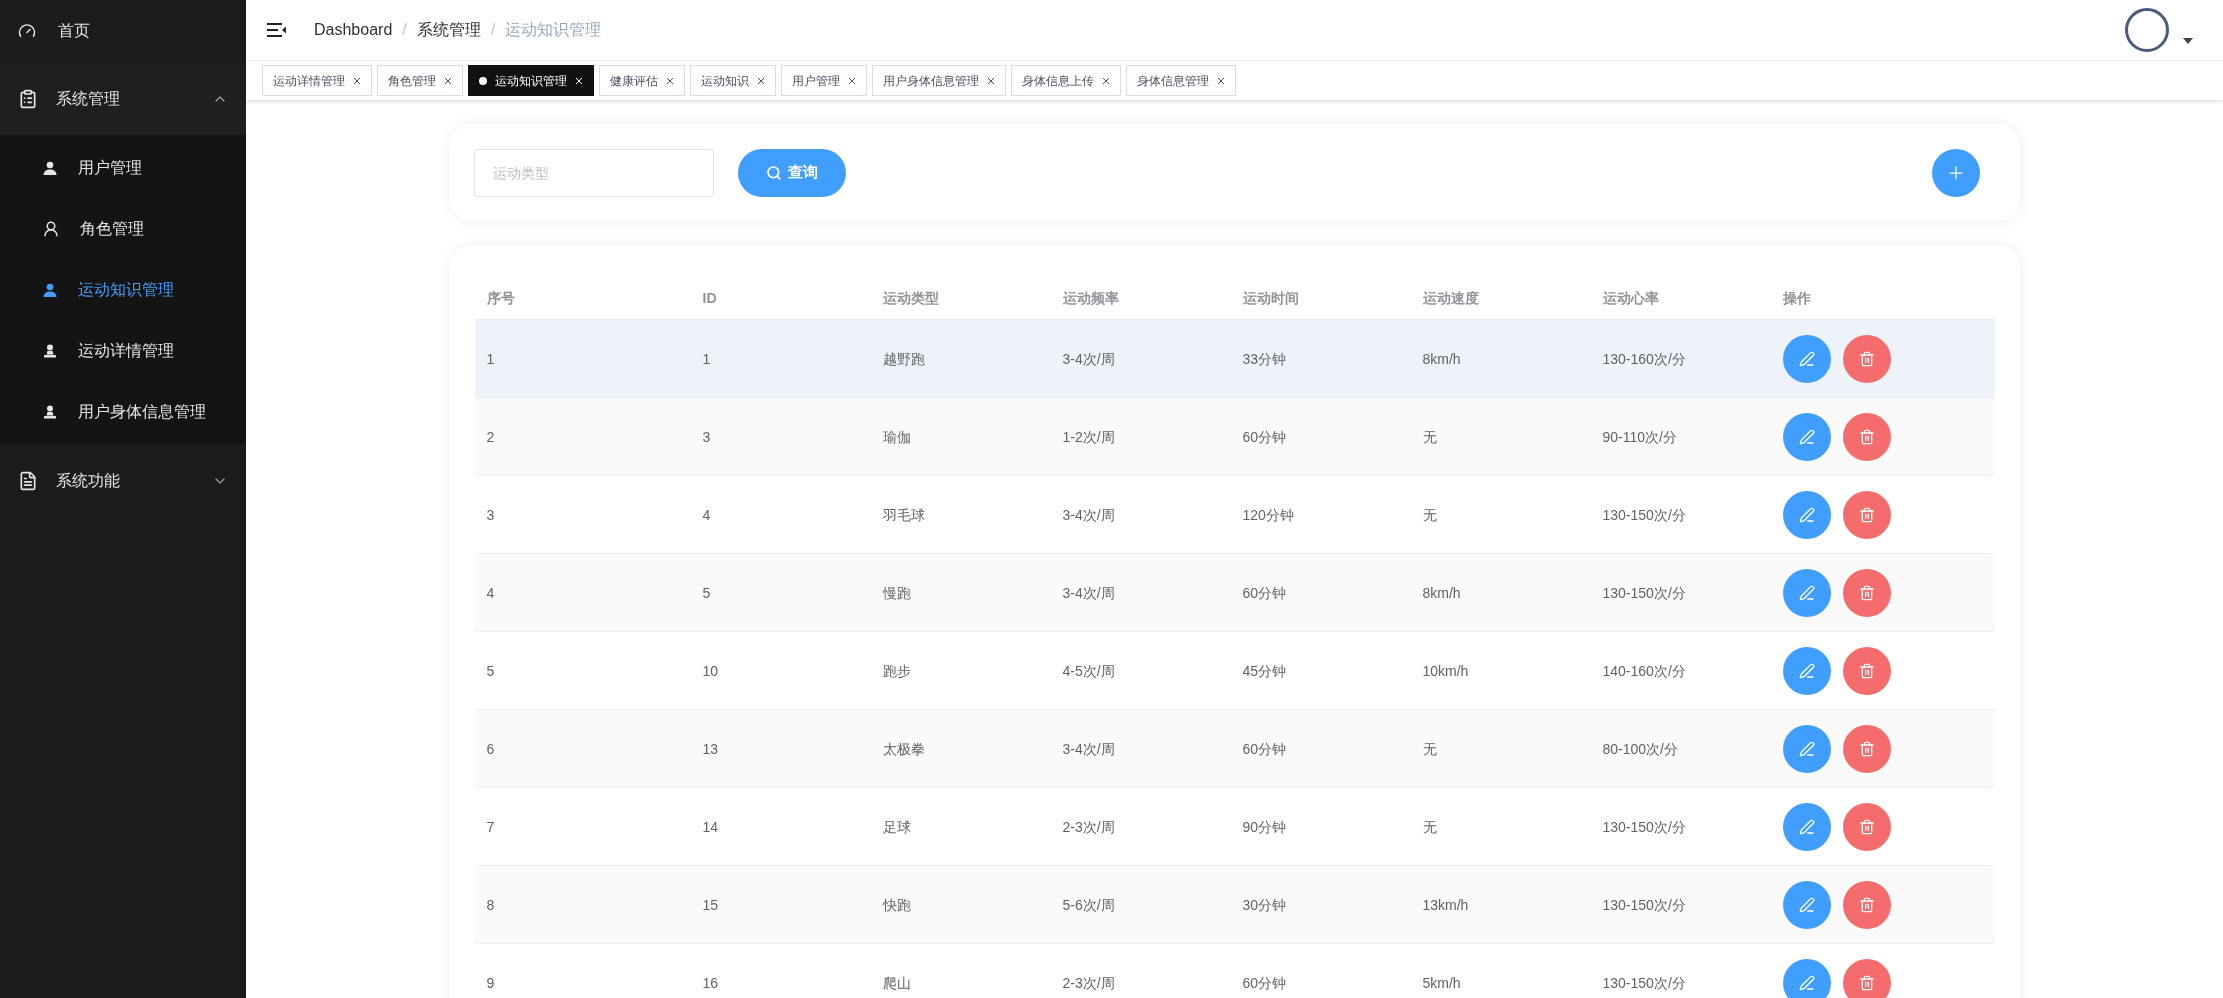 This screenshot has height=998, width=2223. What do you see at coordinates (910, 297) in the screenshot?
I see `column-header: 运动类型` at bounding box center [910, 297].